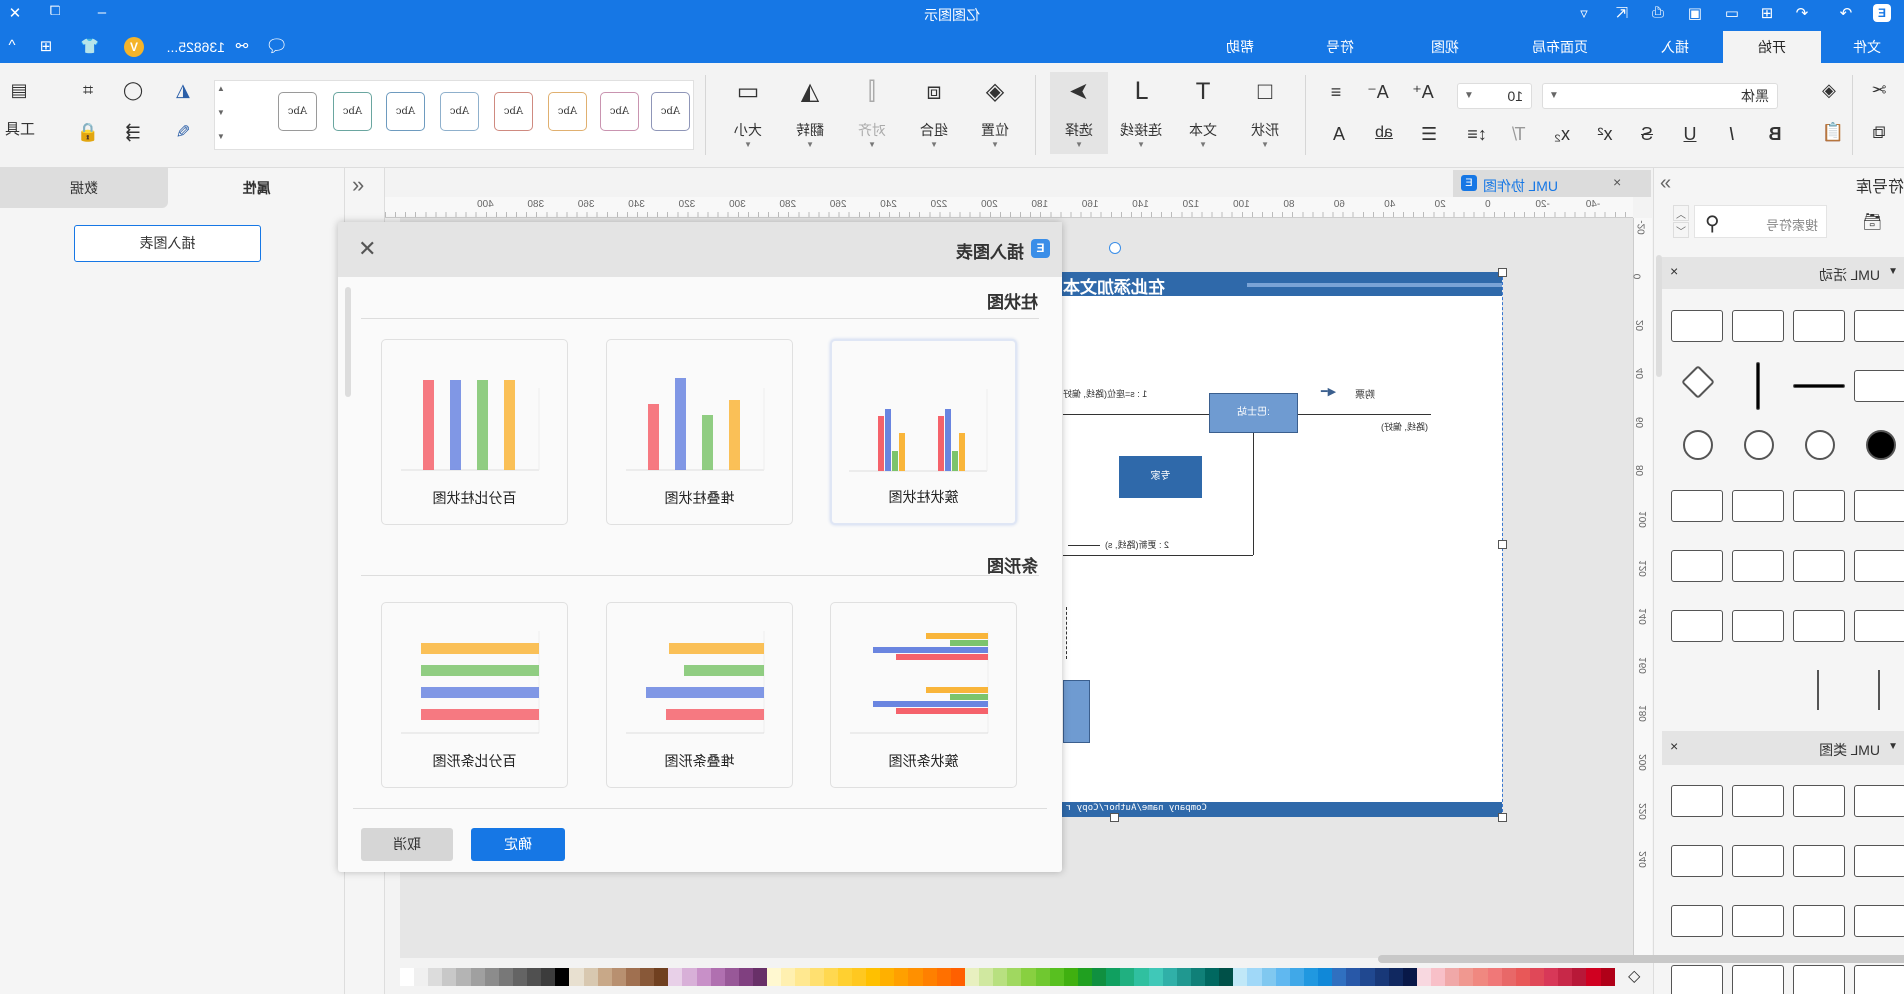 The image size is (1904, 994). Describe the element at coordinates (1732, 134) in the screenshot. I see `italic-icon: I` at that location.